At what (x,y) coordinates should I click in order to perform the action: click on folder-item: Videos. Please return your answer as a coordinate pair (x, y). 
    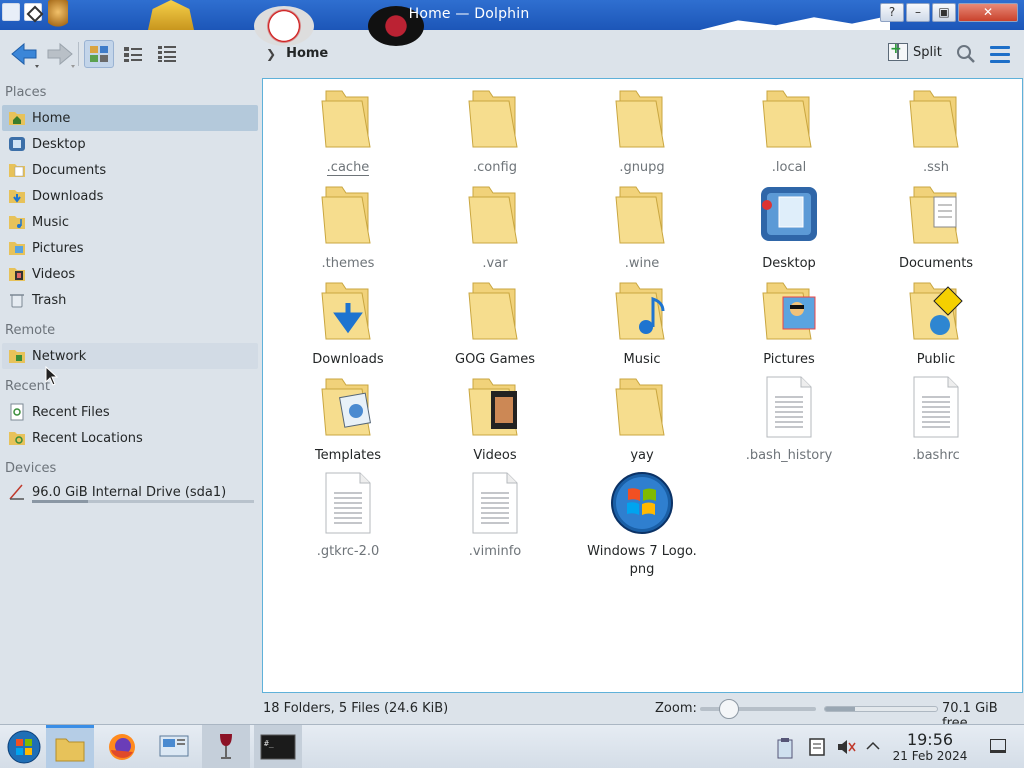
    Looking at the image, I should click on (495, 420).